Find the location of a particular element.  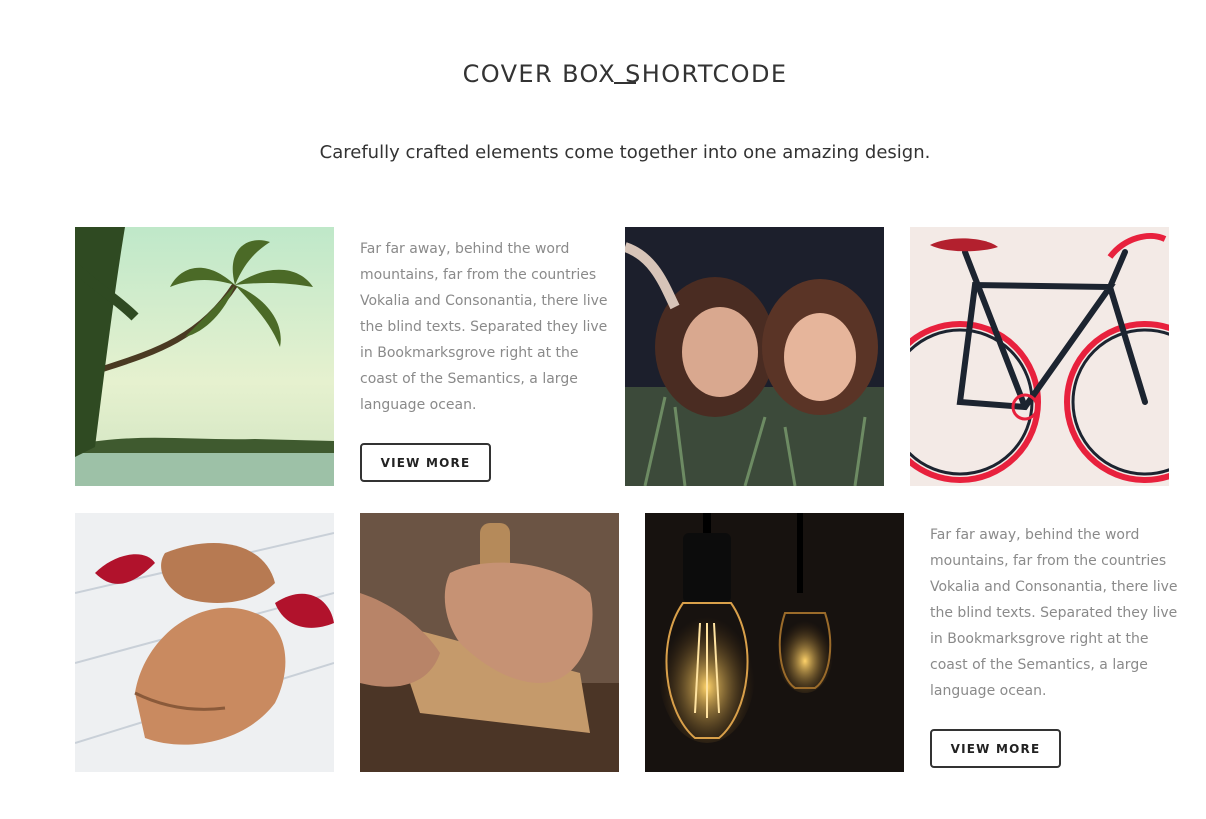

title-divider is located at coordinates (625, 83).